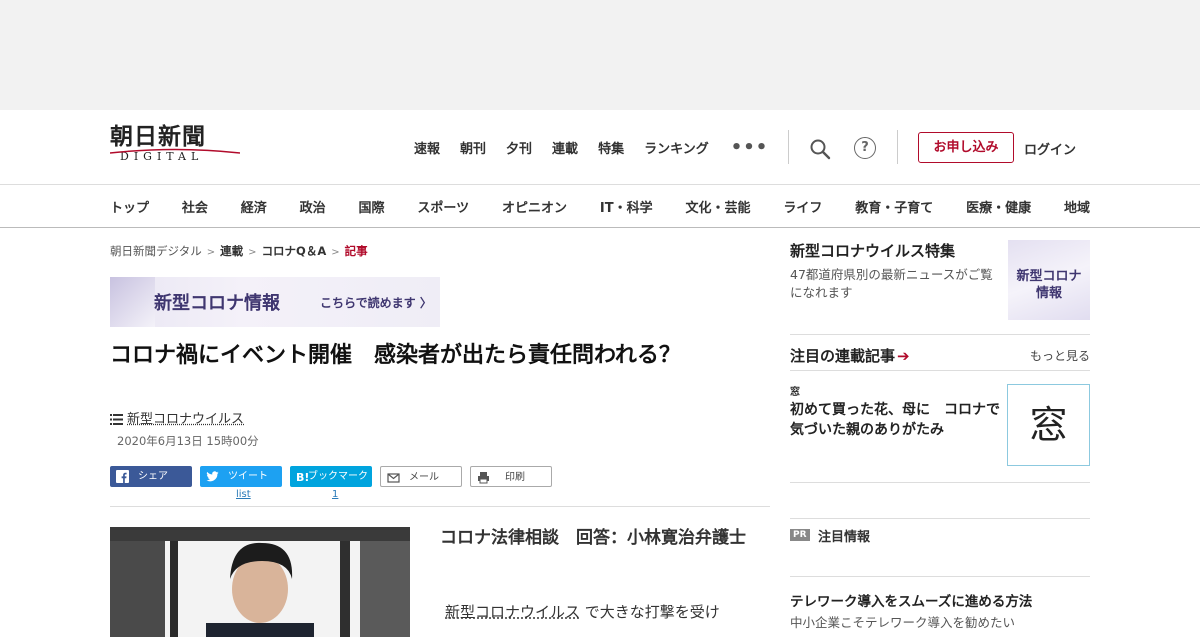  I want to click on article-tag-row: 新型コロナウイルス, so click(177, 417).